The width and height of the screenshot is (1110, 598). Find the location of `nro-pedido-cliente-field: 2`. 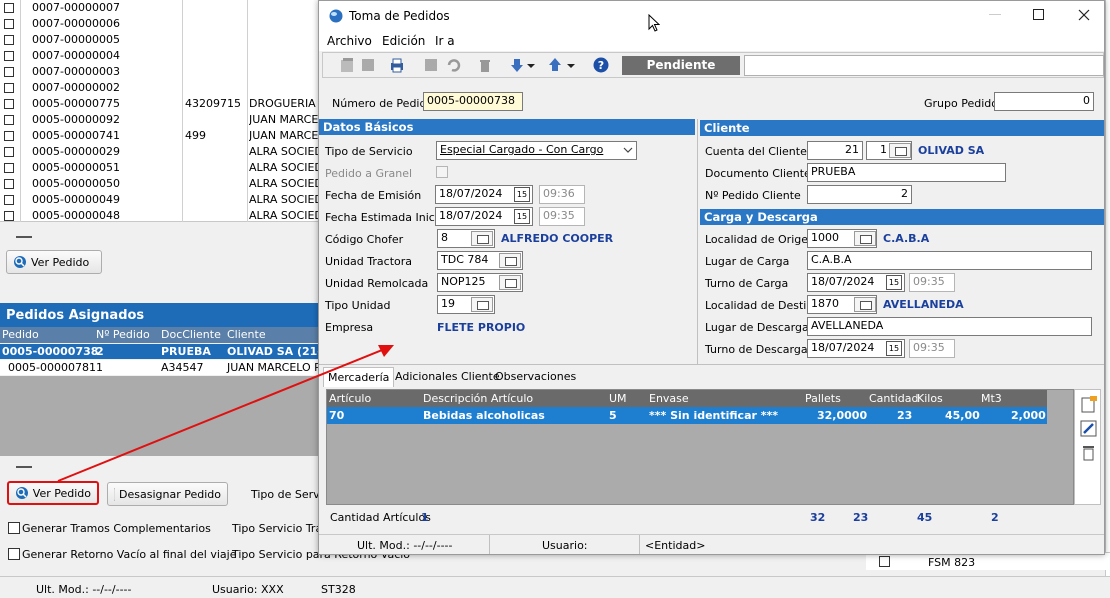

nro-pedido-cliente-field: 2 is located at coordinates (859, 194).